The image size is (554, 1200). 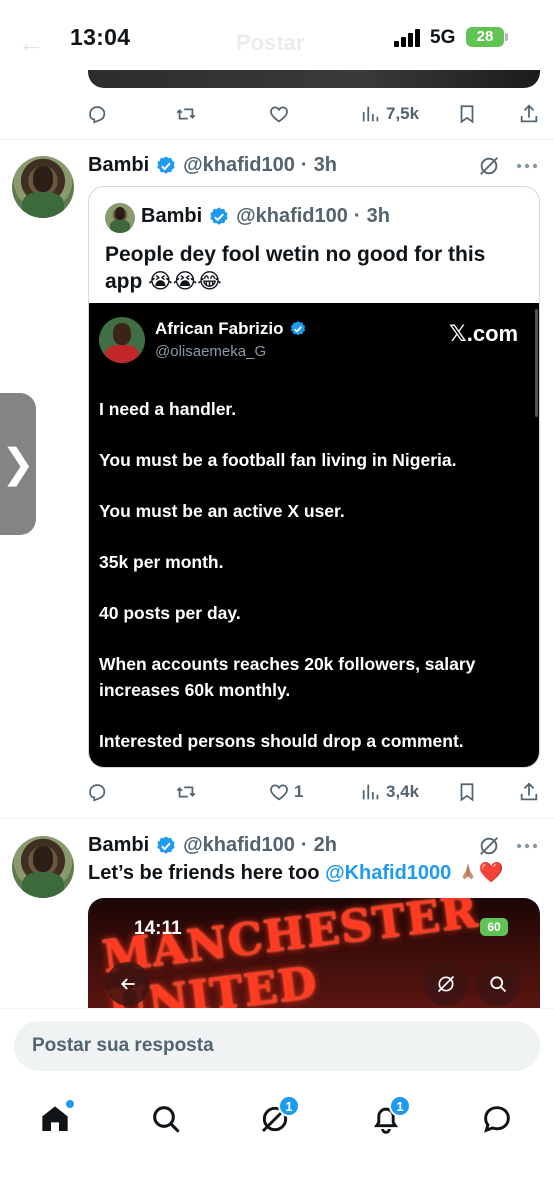 What do you see at coordinates (389, 114) in the screenshot?
I see `views-button: 7,5k` at bounding box center [389, 114].